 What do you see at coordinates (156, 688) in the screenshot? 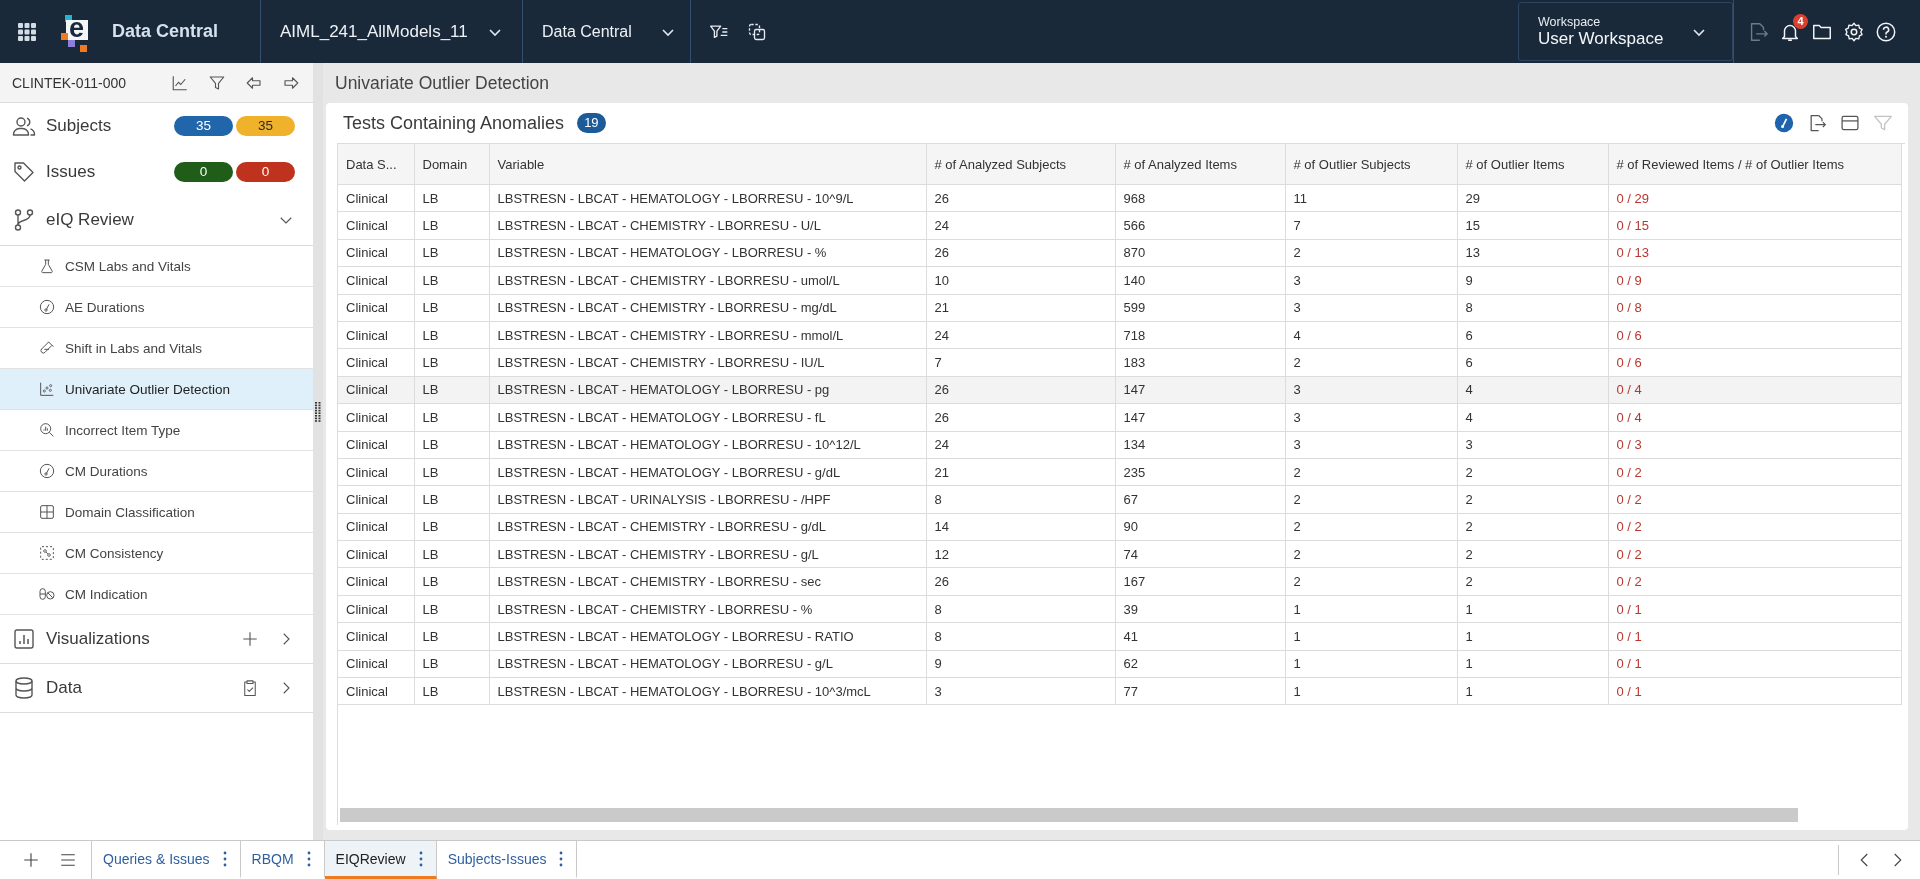
I see `sidebar-item: Data` at bounding box center [156, 688].